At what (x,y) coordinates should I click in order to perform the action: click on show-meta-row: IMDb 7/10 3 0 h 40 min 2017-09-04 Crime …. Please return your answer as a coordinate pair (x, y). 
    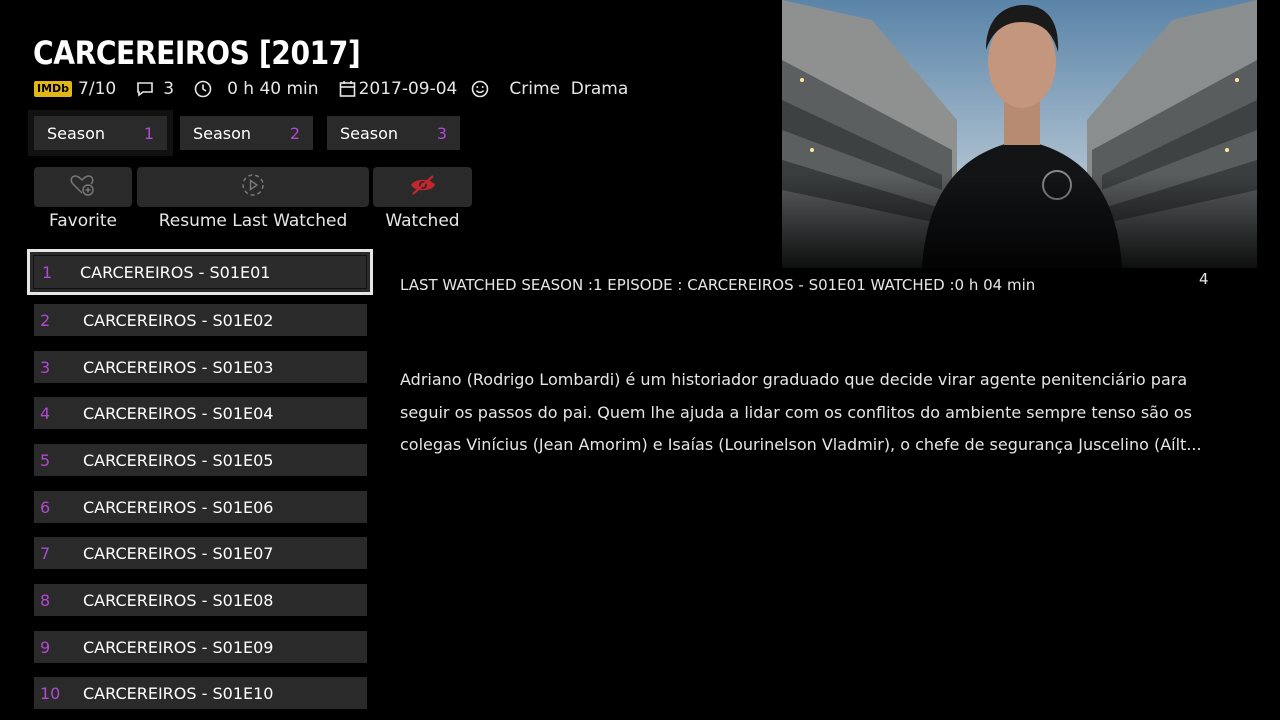
    Looking at the image, I should click on (331, 89).